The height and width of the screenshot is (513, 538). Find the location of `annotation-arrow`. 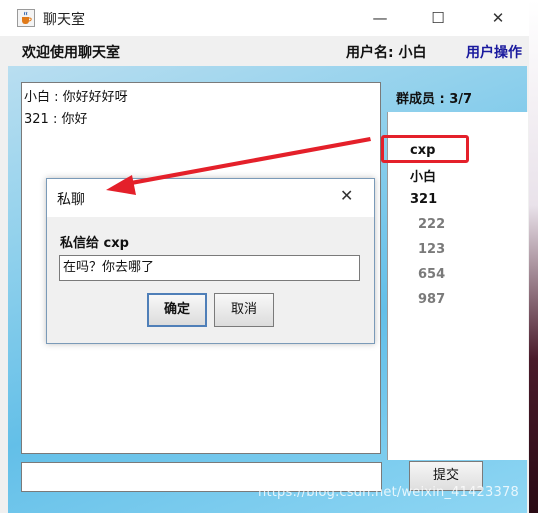

annotation-arrow is located at coordinates (238, 166).